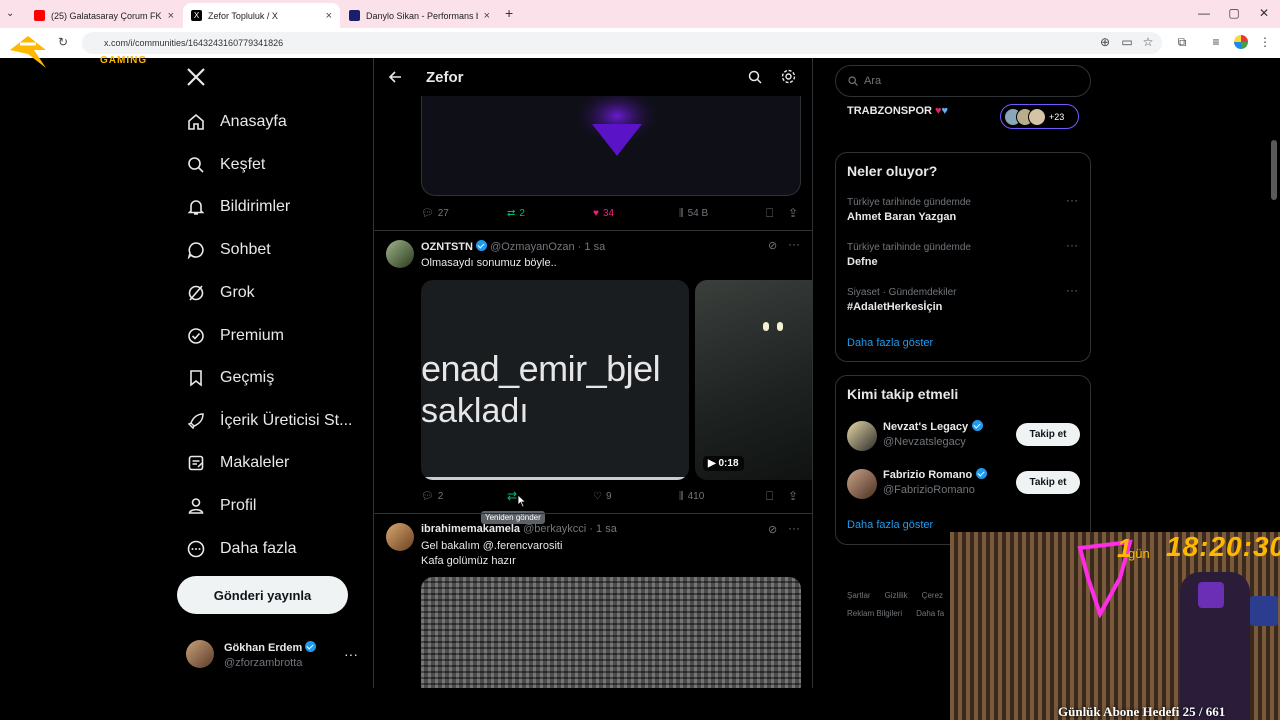 The image size is (1280, 720). Describe the element at coordinates (220, 293) in the screenshot. I see `nav-item-5: Grok` at that location.